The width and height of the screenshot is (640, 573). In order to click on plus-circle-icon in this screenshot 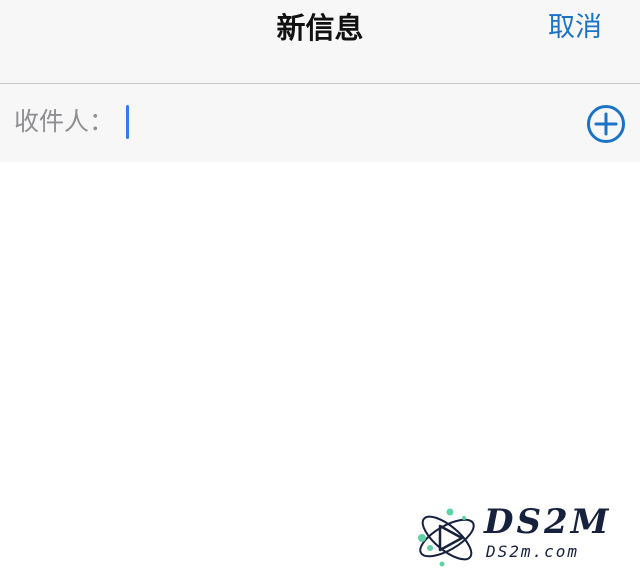, I will do `click(606, 124)`.